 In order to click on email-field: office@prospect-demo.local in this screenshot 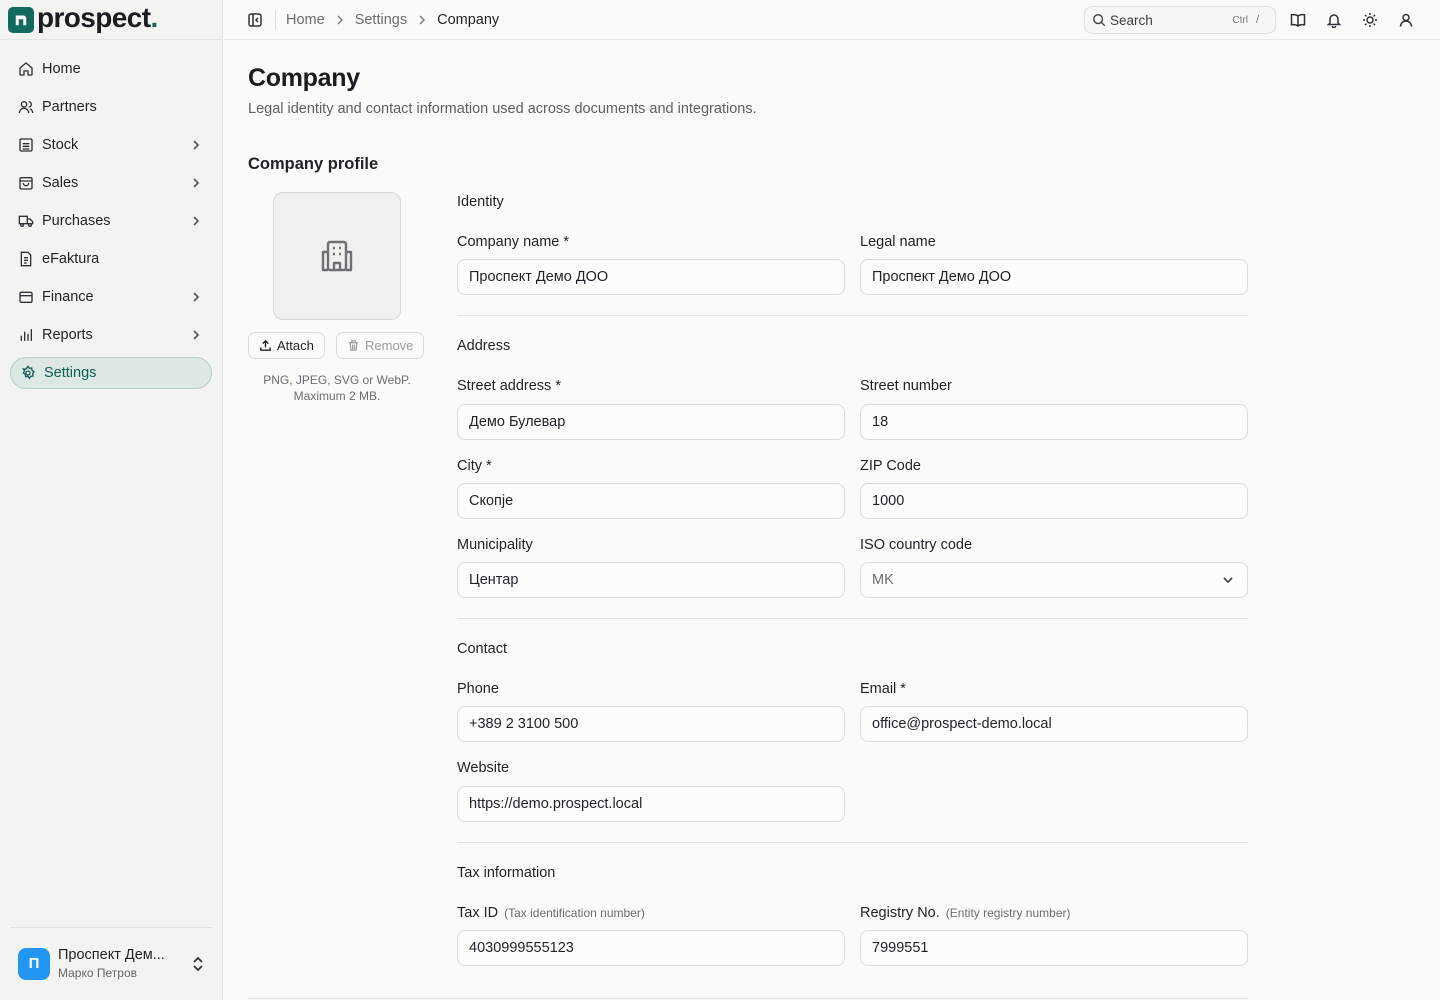, I will do `click(1054, 724)`.